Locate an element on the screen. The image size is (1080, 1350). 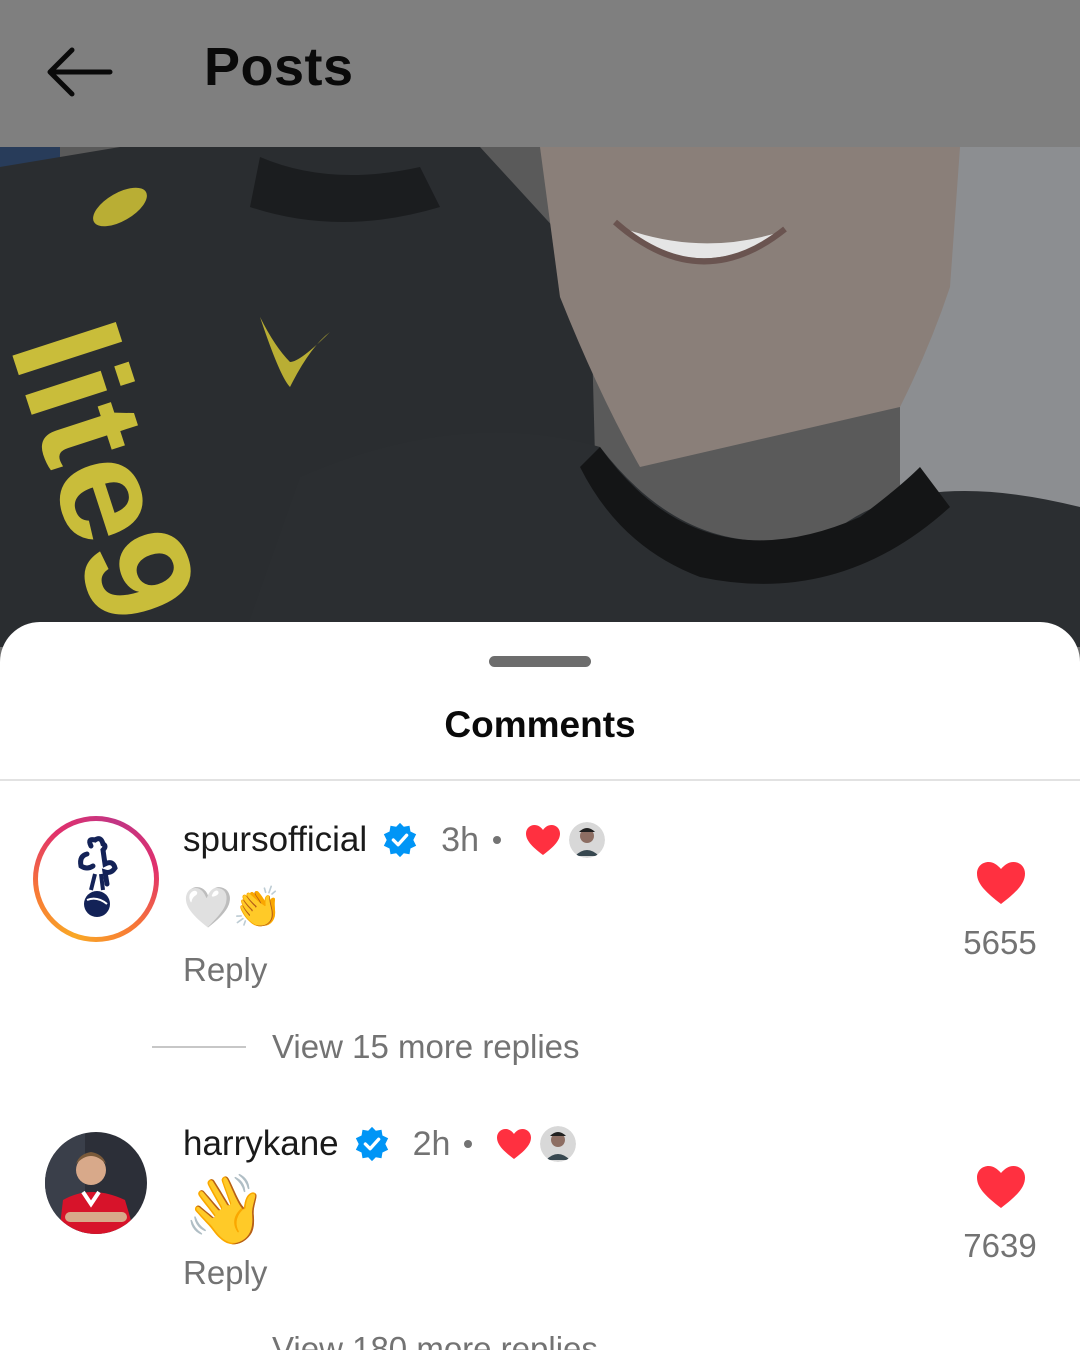
username: spursofficial is located at coordinates (275, 840).